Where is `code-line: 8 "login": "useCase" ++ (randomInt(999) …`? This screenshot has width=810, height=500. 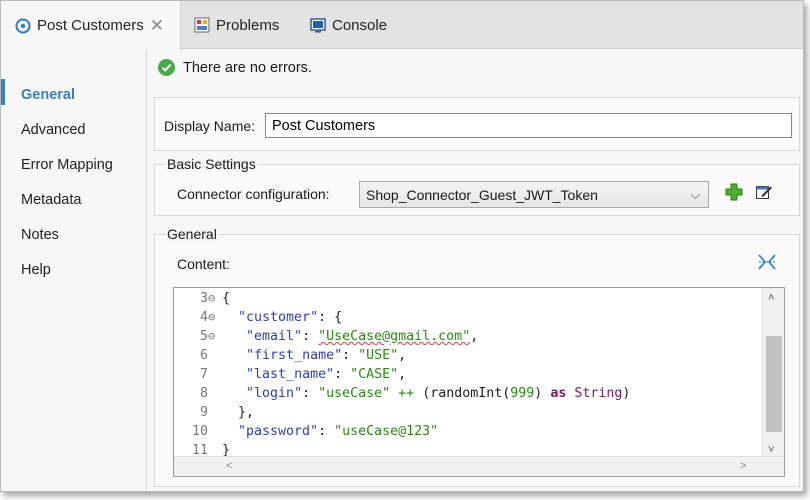
code-line: 8 "login": "useCase" ++ (randomInt(999) … is located at coordinates (415, 393).